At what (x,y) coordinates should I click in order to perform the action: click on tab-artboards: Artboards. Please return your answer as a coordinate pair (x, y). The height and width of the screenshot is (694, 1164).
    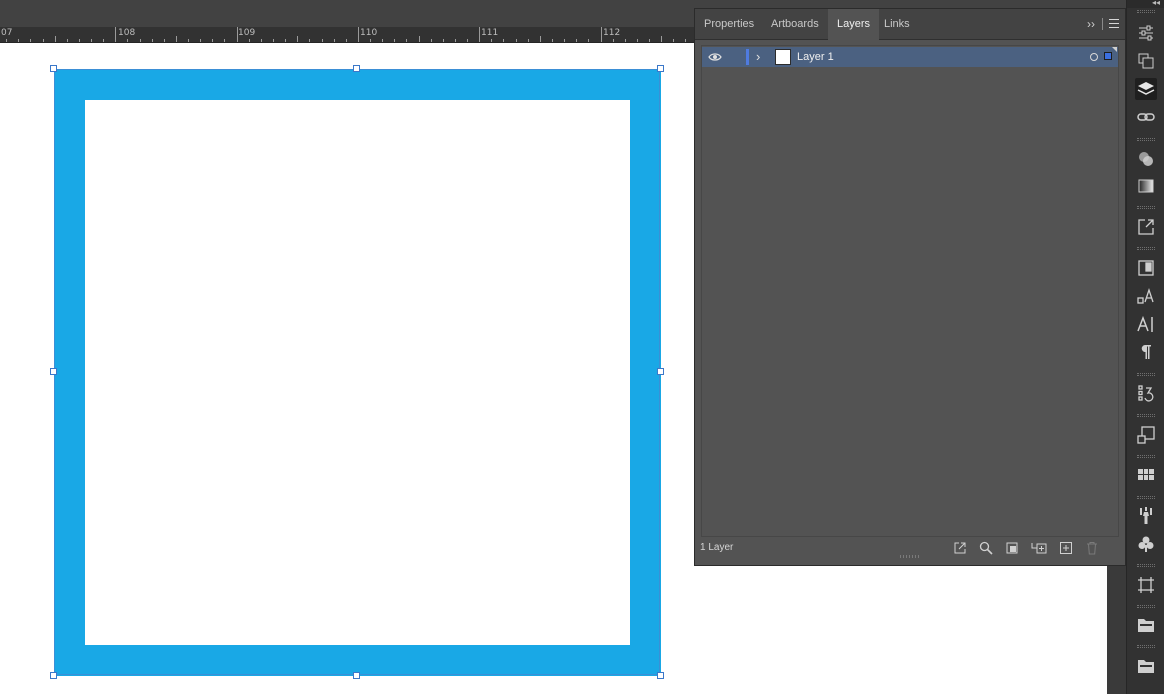
    Looking at the image, I should click on (795, 24).